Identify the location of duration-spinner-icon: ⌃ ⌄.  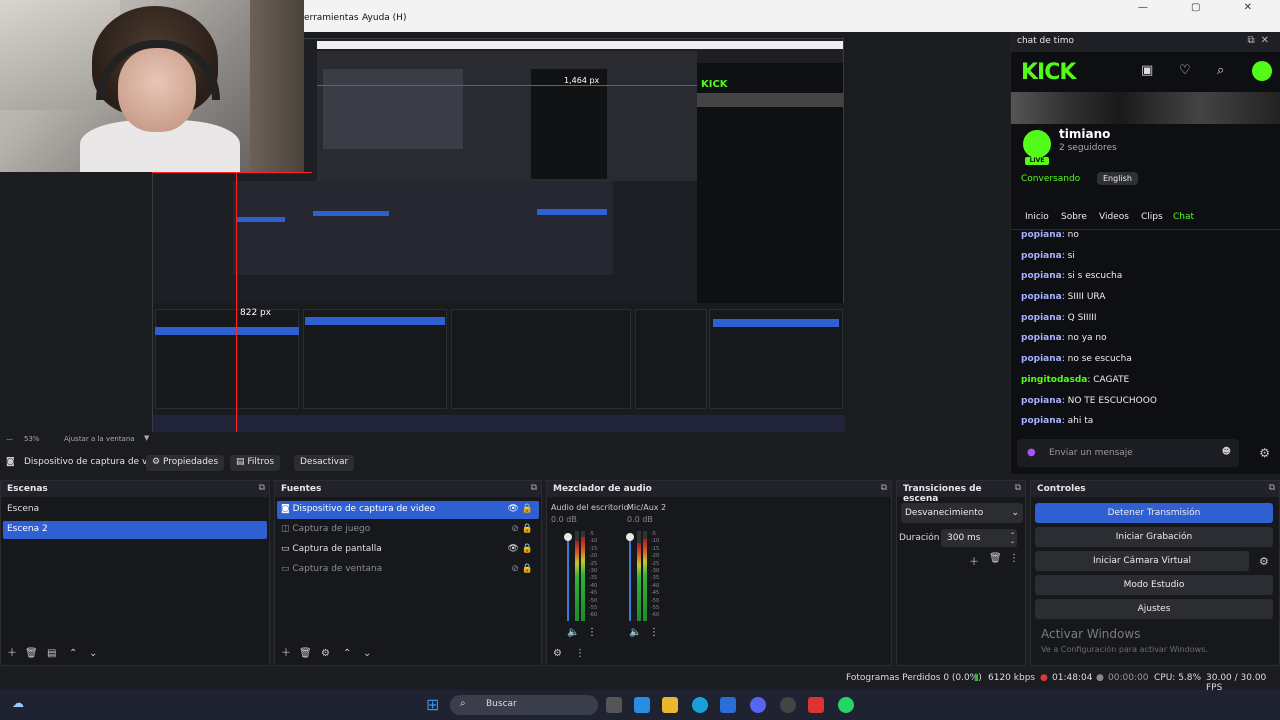
(1012, 539).